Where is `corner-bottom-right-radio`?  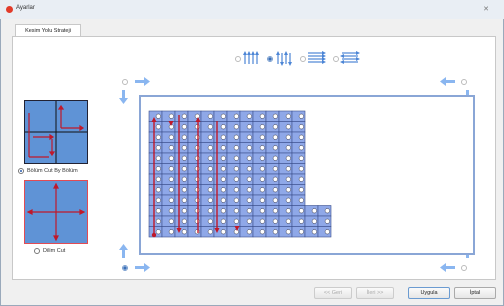
corner-bottom-right-radio is located at coordinates (464, 268).